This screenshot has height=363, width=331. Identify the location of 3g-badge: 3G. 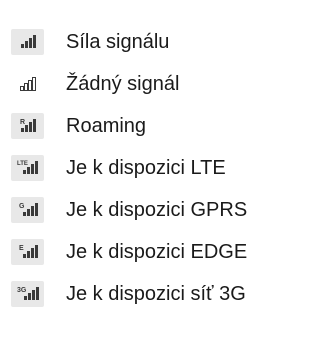
(22, 290).